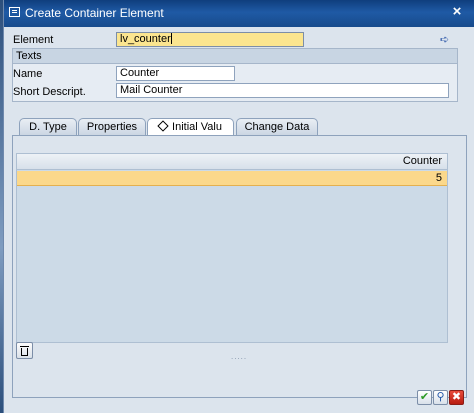  What do you see at coordinates (24, 350) in the screenshot?
I see `delete-row-button` at bounding box center [24, 350].